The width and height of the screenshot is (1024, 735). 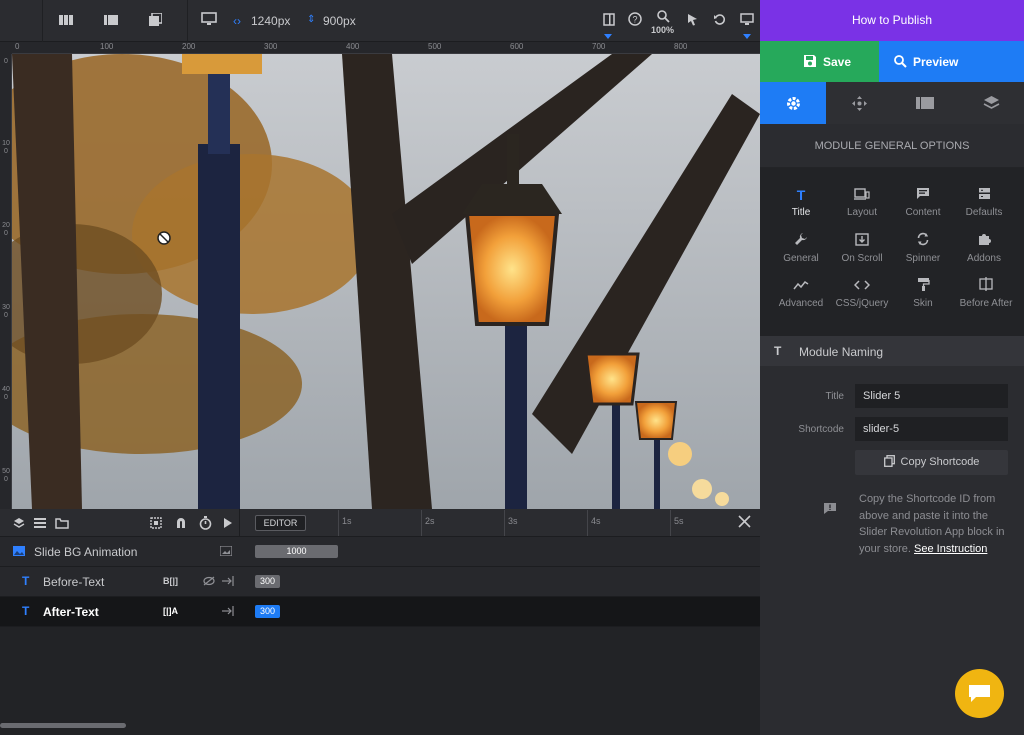 I want to click on tab-navigation, so click(x=859, y=103).